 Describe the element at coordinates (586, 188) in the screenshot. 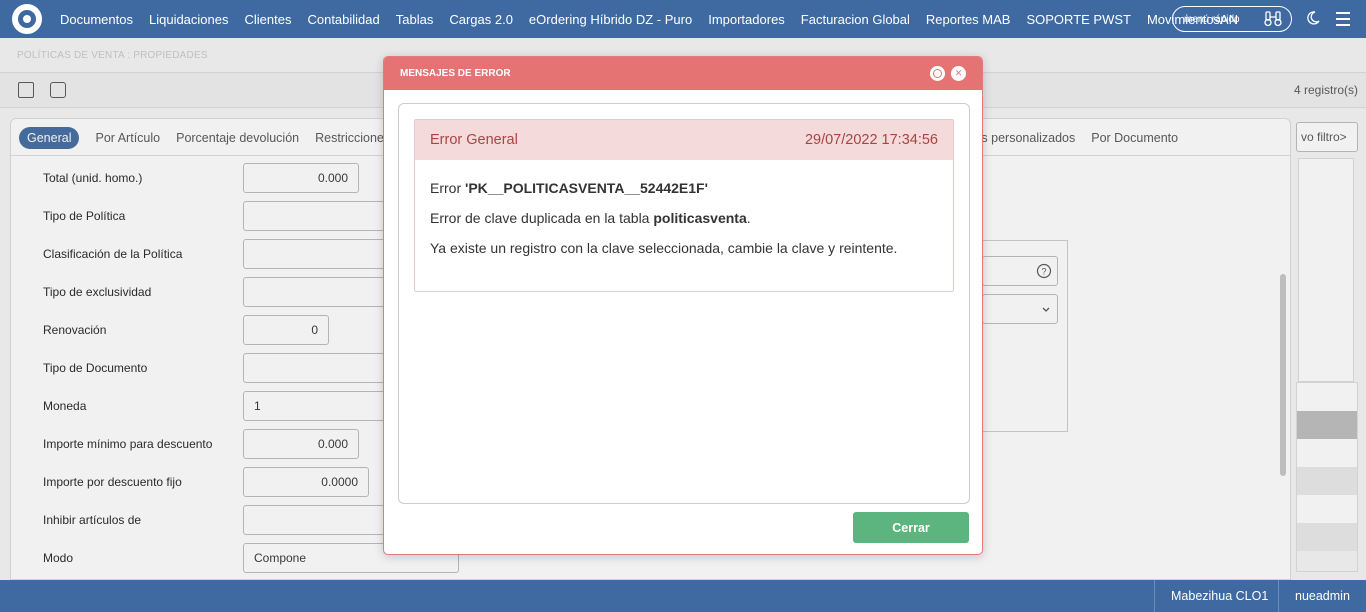

I see `error-constraint-name: 'PK__POLITICASVENTA__52442E1F'` at that location.